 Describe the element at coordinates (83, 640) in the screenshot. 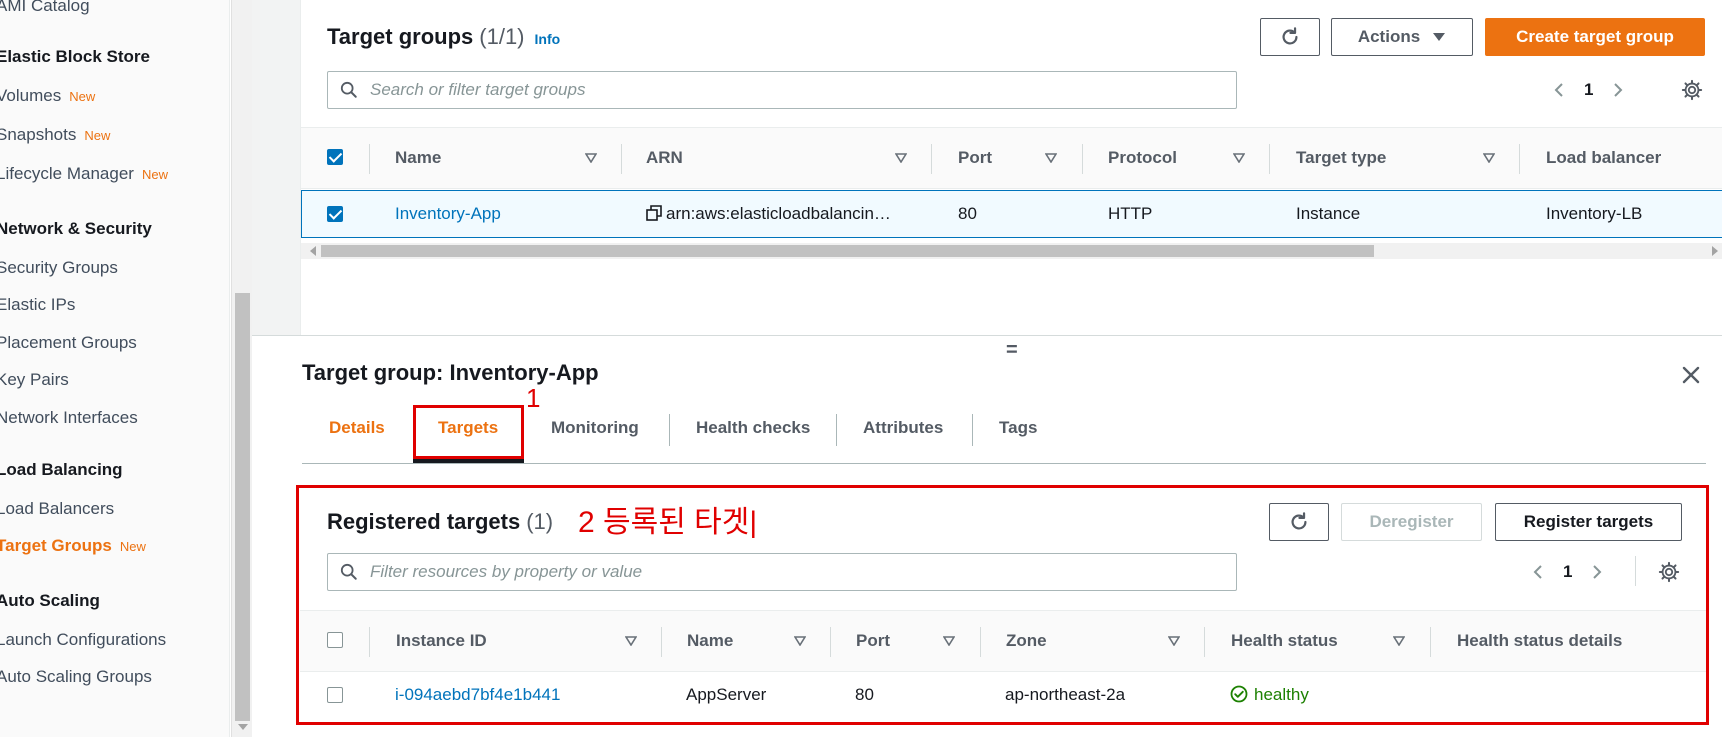

I see `sidebar-item-launch-configurations: Launch Configurations` at that location.